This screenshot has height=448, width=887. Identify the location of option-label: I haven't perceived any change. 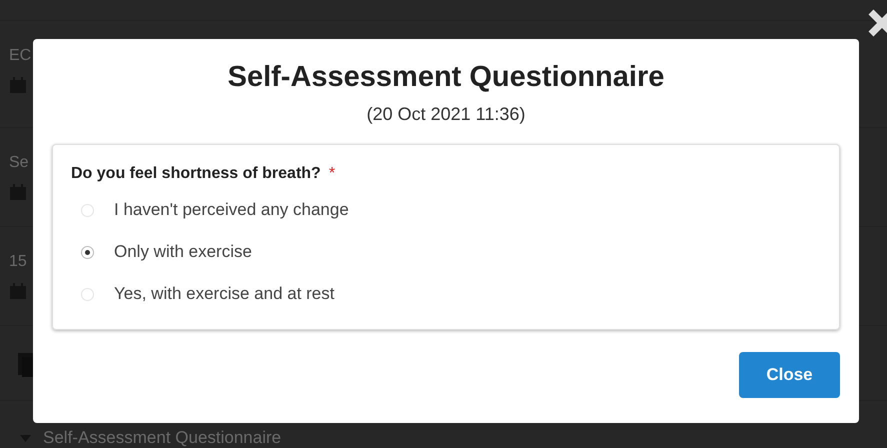
(231, 210).